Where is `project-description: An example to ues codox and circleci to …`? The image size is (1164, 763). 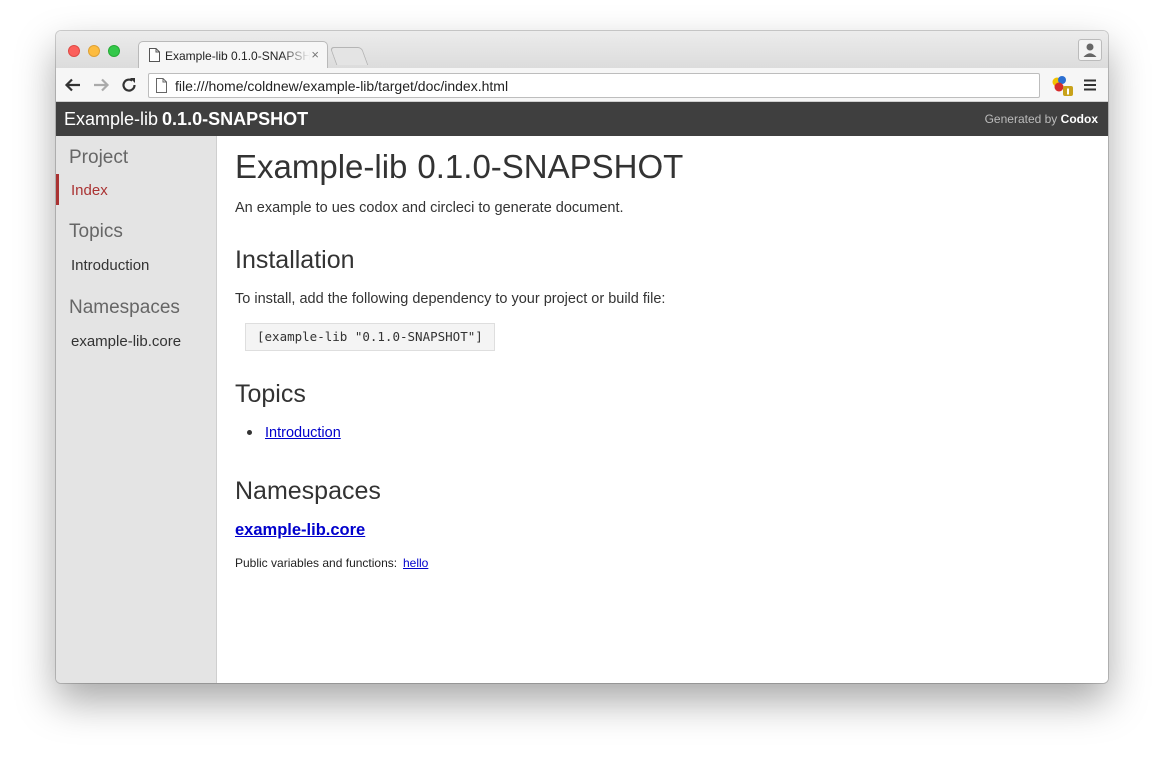
project-description: An example to ues codox and circleci to … is located at coordinates (429, 208).